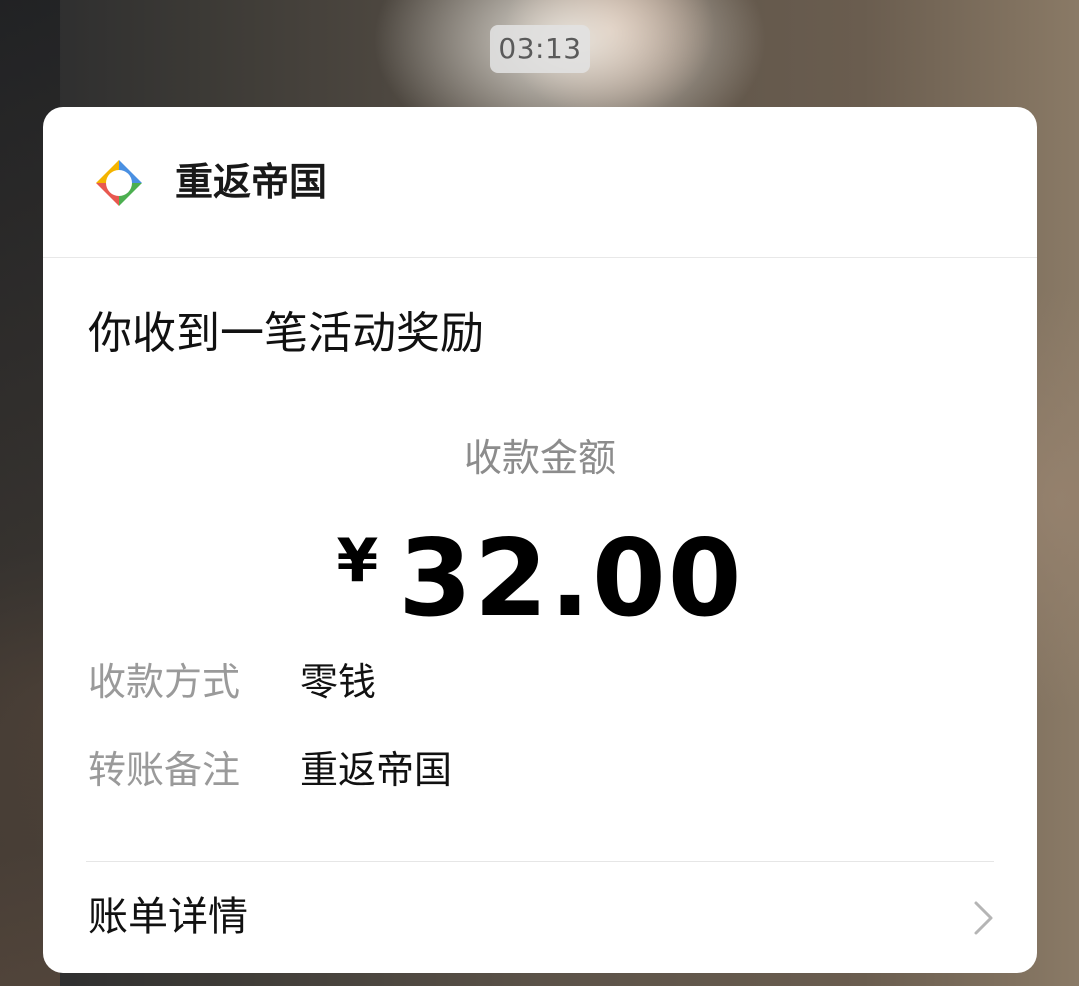 Image resolution: width=1079 pixels, height=986 pixels. Describe the element at coordinates (540, 182) in the screenshot. I see `card-header: 重返帝国` at that location.